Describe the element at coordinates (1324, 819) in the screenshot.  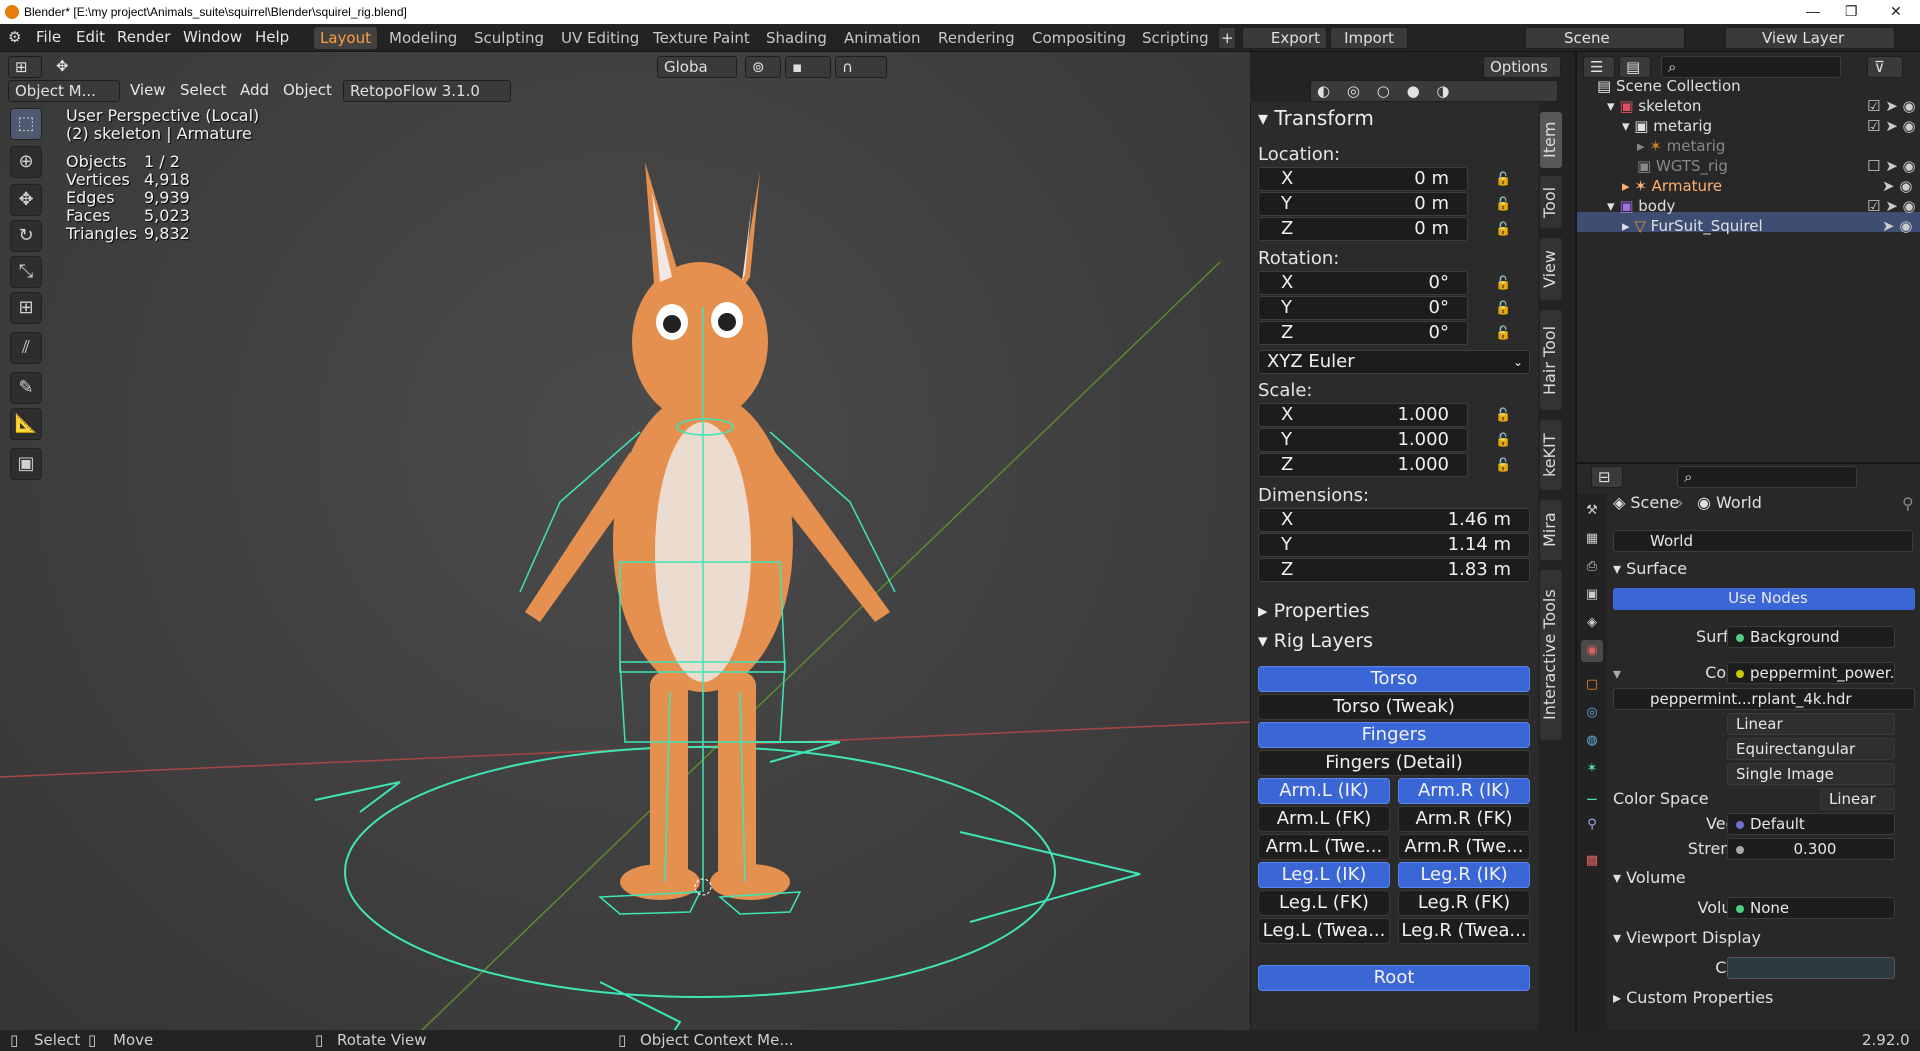
I see `rig-arm-l-fk-button: Arm.L (FK)` at that location.